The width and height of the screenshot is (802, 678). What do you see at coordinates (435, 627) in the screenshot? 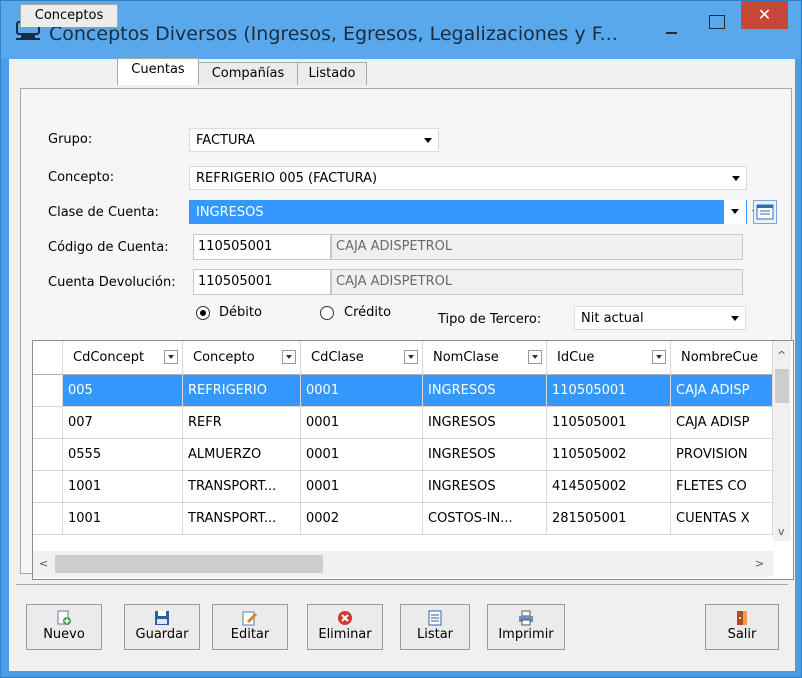
I see `listar-button: Listar` at bounding box center [435, 627].